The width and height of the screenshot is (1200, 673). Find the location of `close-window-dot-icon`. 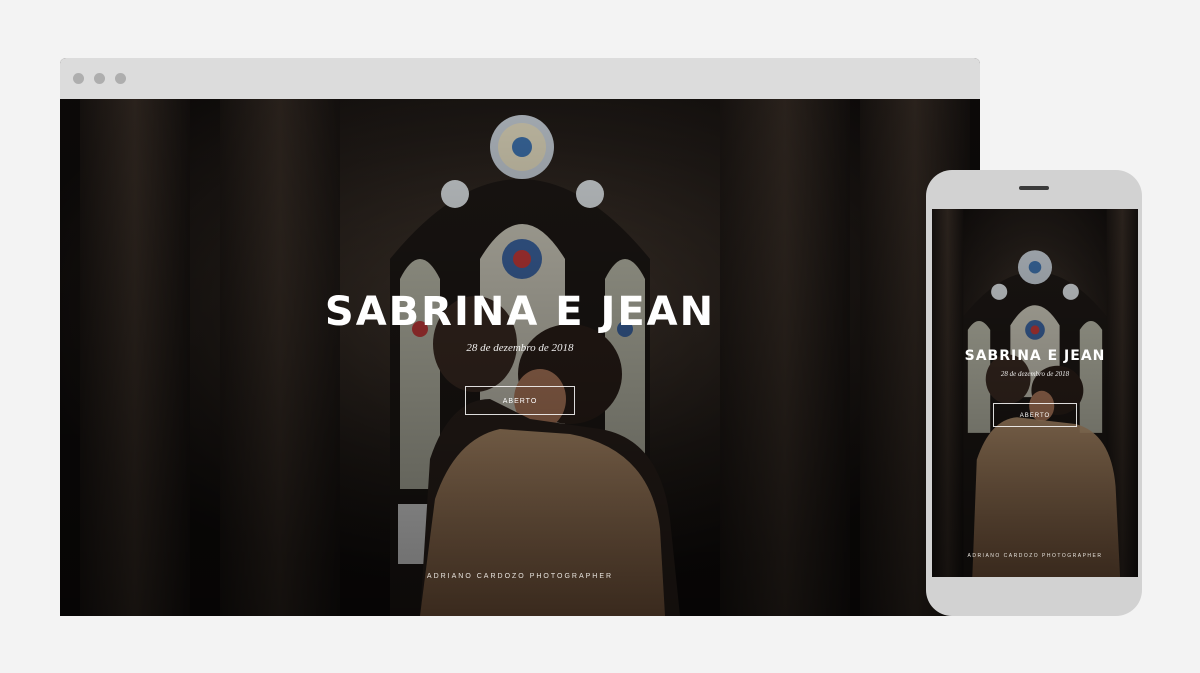

close-window-dot-icon is located at coordinates (78, 78).